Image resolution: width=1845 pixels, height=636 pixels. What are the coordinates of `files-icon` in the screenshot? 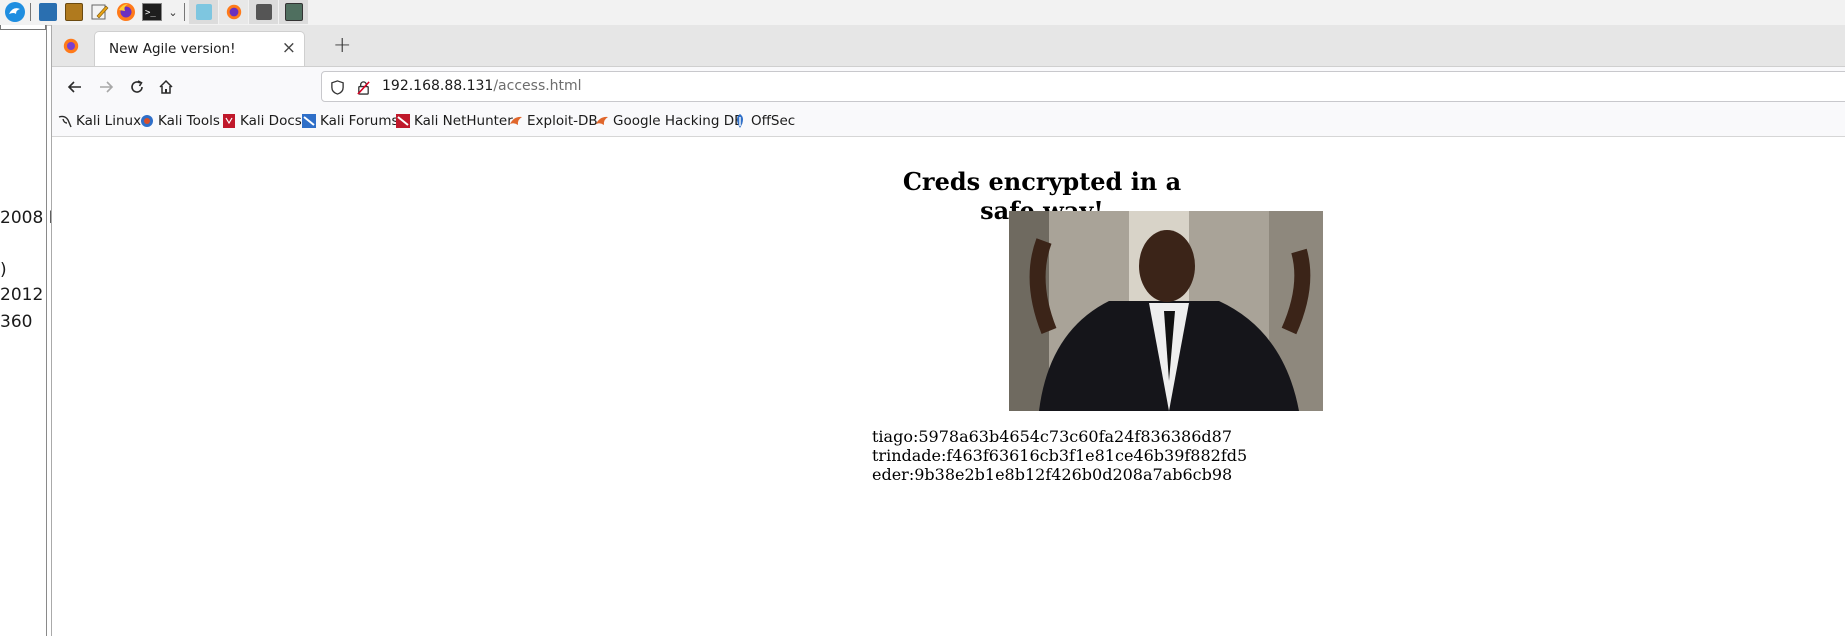 It's located at (48, 12).